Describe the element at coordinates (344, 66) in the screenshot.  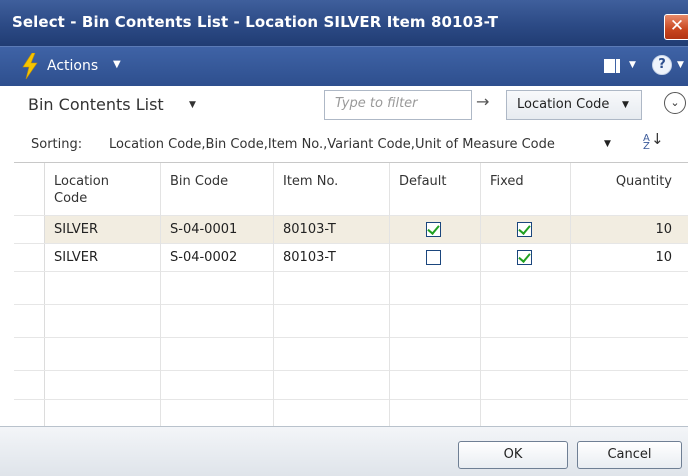
I see `actions-bar: Actions ▼ ▼ ? ▼` at that location.